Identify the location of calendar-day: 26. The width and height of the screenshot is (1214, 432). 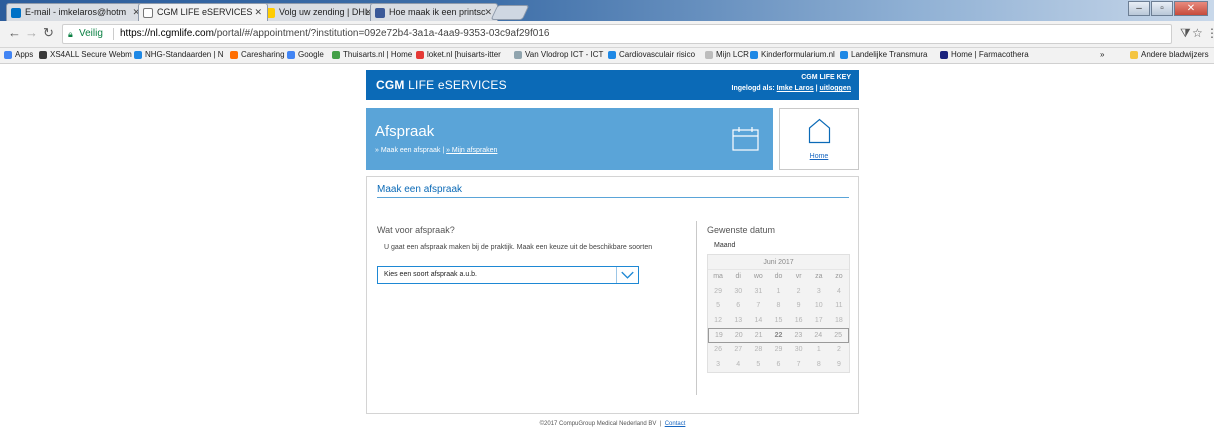
(718, 350).